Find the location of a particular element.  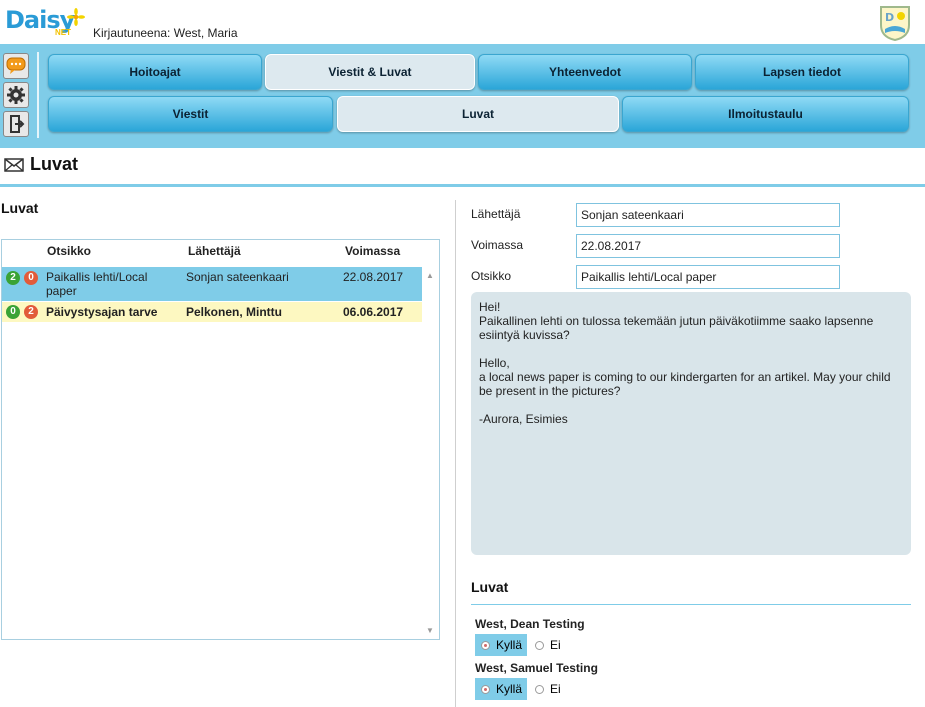

subtab-viestit: Viestit is located at coordinates (190, 114).